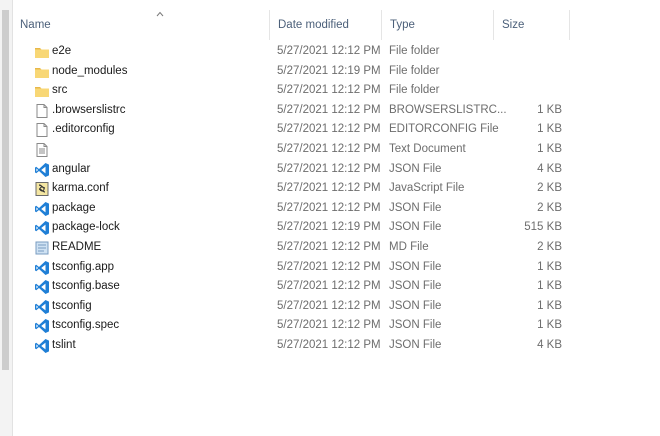 The height and width of the screenshot is (436, 660). I want to click on file-name: angular, so click(71, 170).